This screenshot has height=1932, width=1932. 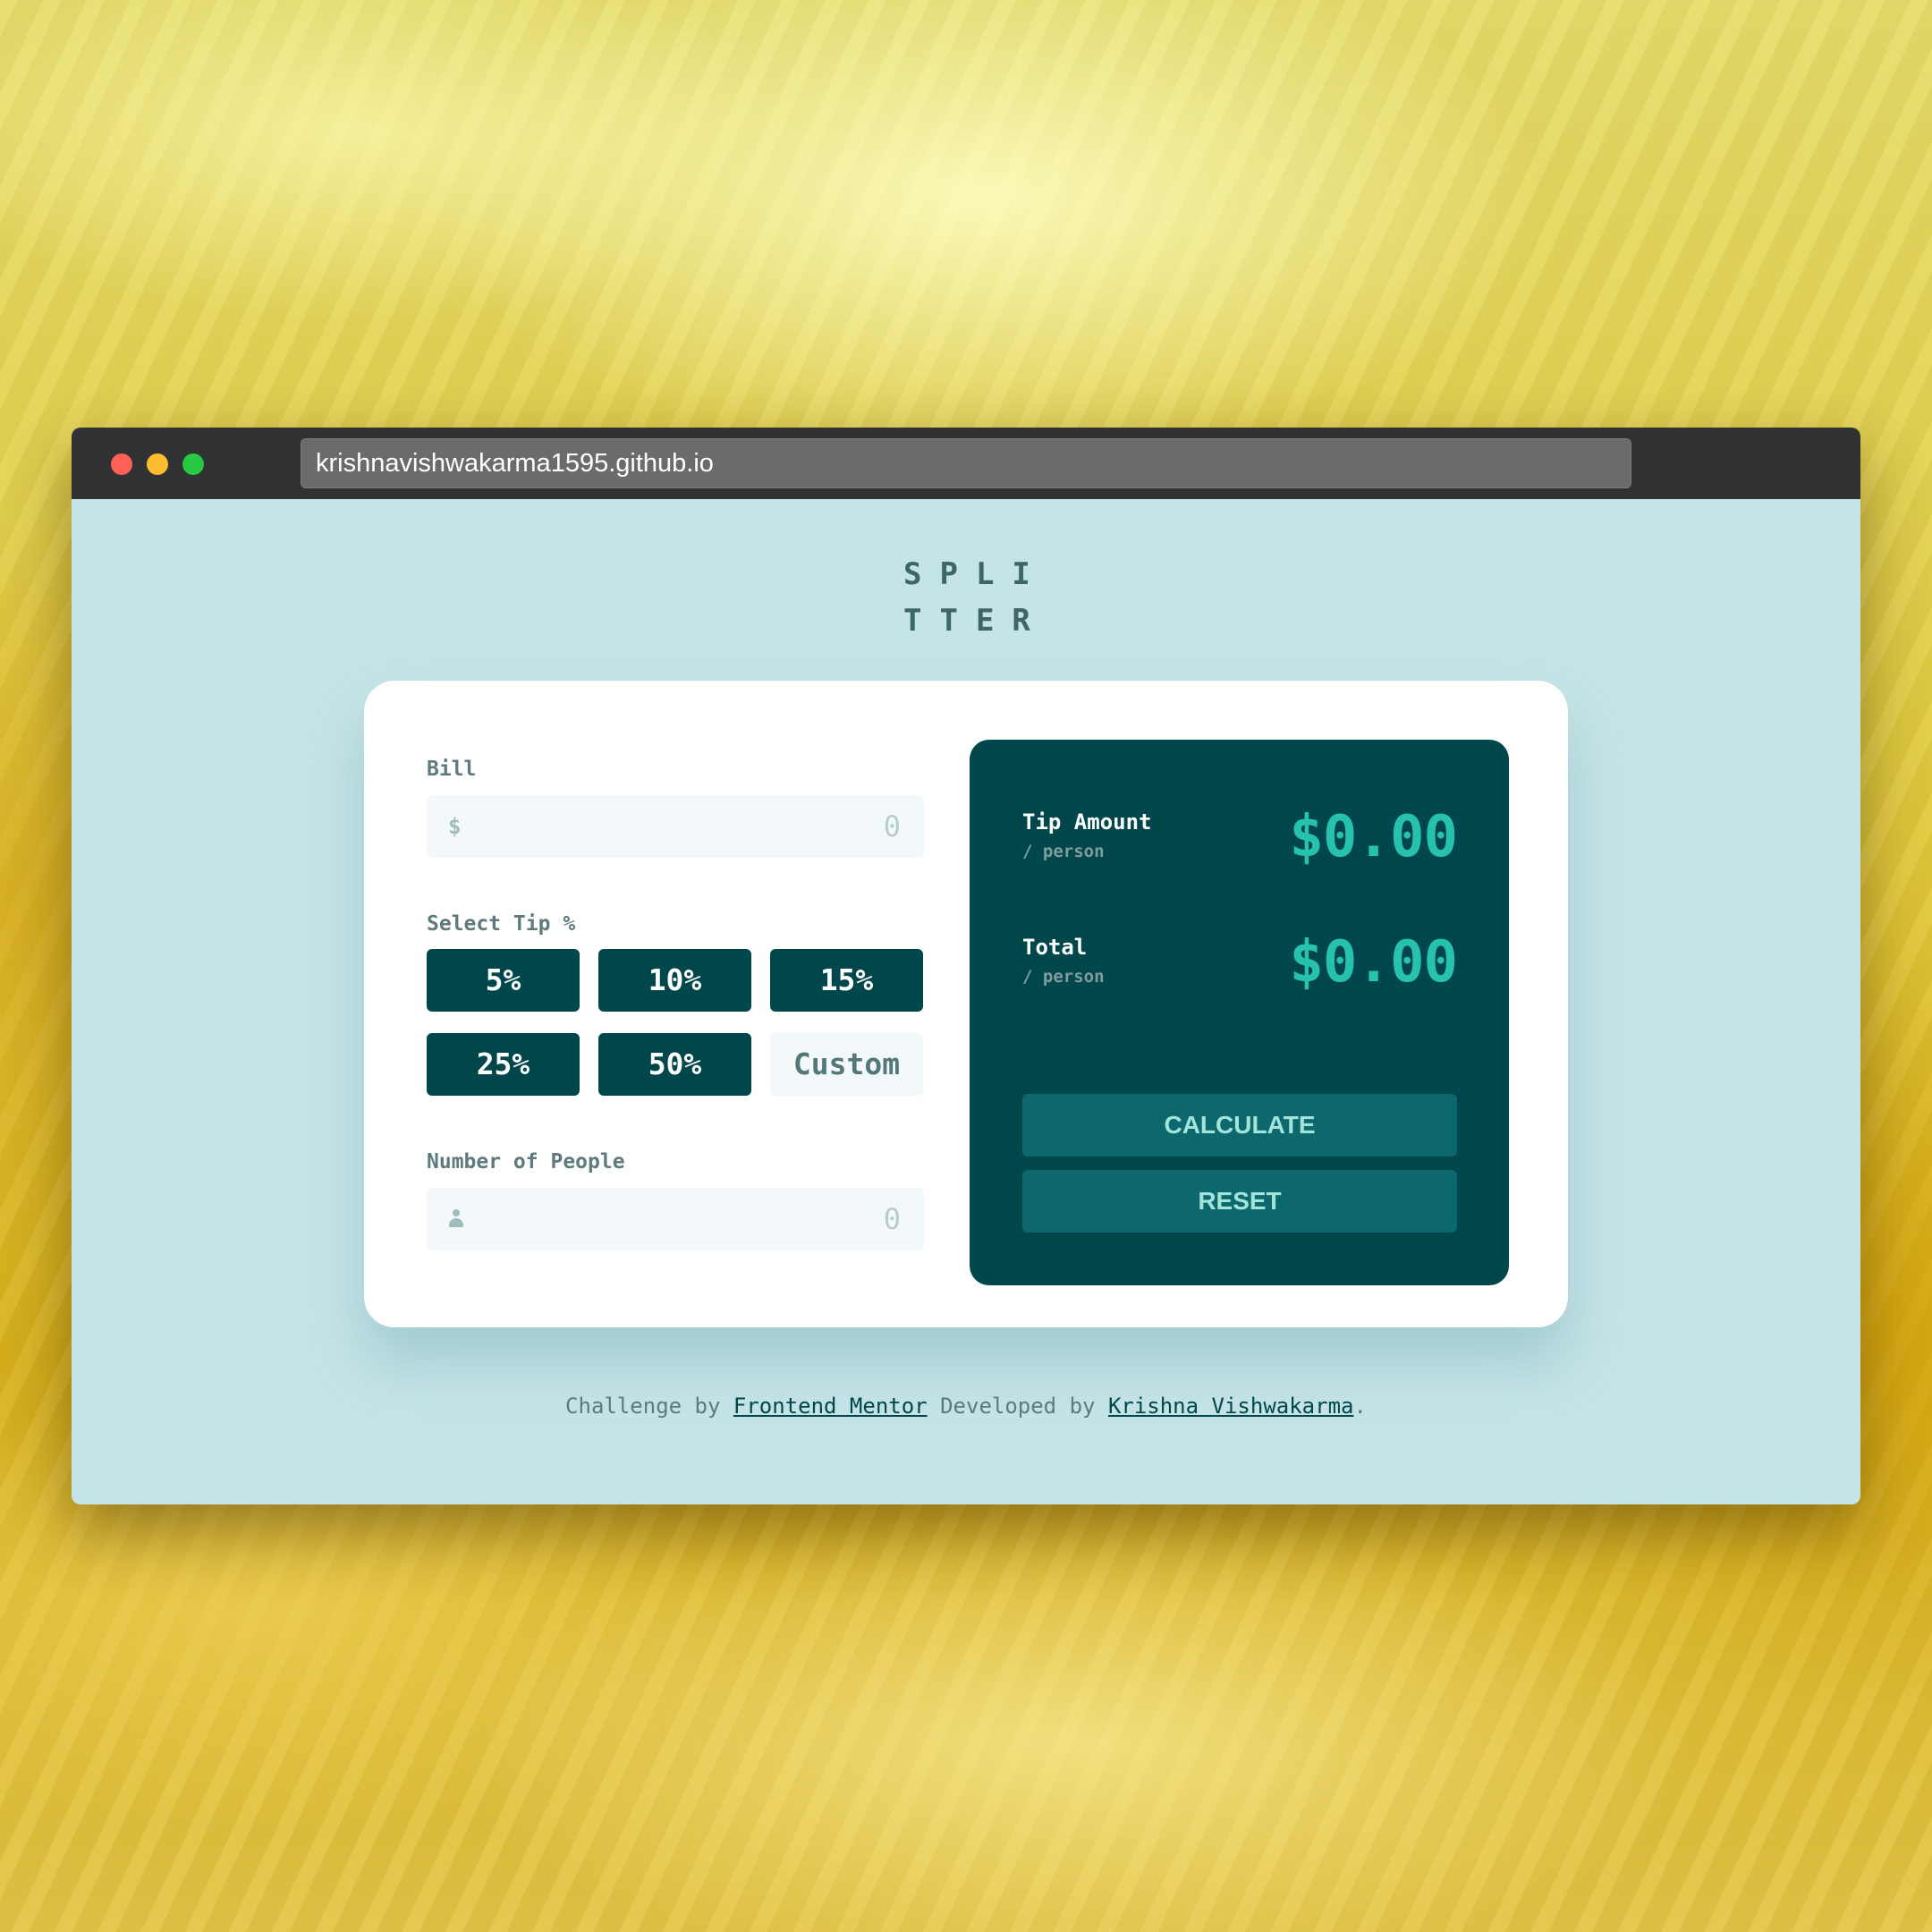 I want to click on person-icon, so click(x=456, y=1219).